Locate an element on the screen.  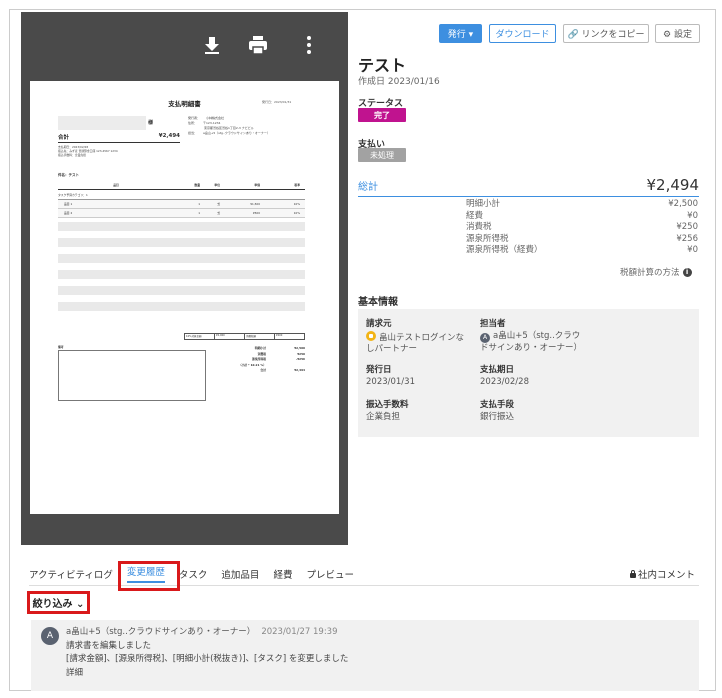
breakdown-row: 源泉所得税（経費） ¥0 is located at coordinates (582, 250).